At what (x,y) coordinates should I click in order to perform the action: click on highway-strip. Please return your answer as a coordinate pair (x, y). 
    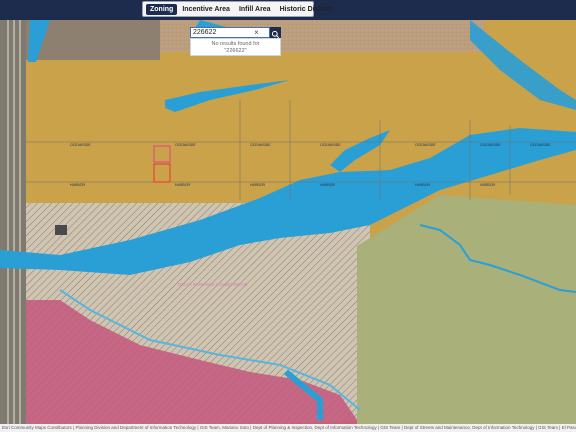
    Looking at the image, I should click on (13, 222).